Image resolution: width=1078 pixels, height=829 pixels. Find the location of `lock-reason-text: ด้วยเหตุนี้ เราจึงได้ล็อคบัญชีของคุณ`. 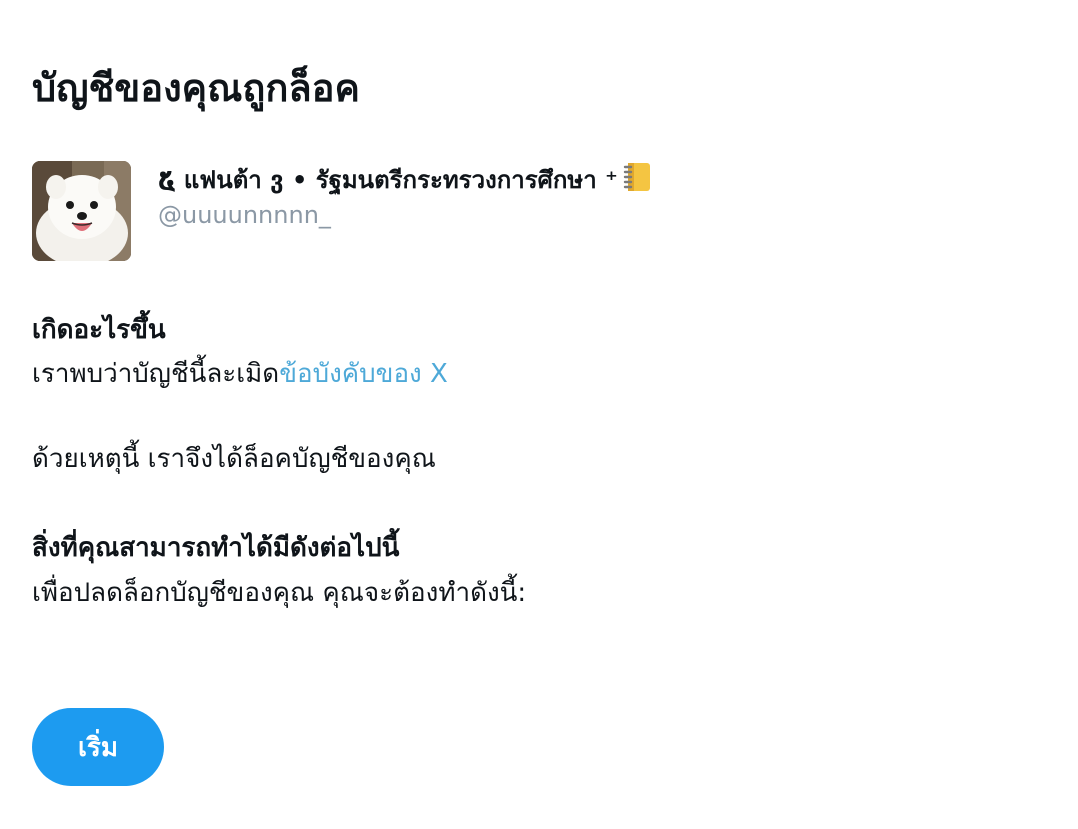

lock-reason-text: ด้วยเหตุนี้ เราจึงได้ล็อคบัญชีของคุณ is located at coordinates (234, 459).